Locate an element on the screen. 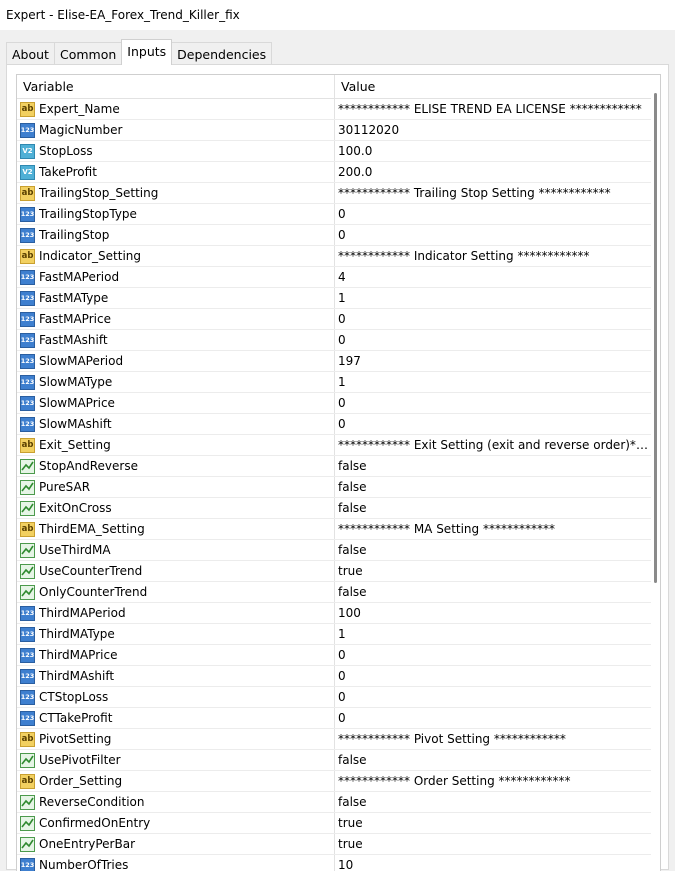 The width and height of the screenshot is (675, 871). variable-name: FastMAPeriod is located at coordinates (79, 277).